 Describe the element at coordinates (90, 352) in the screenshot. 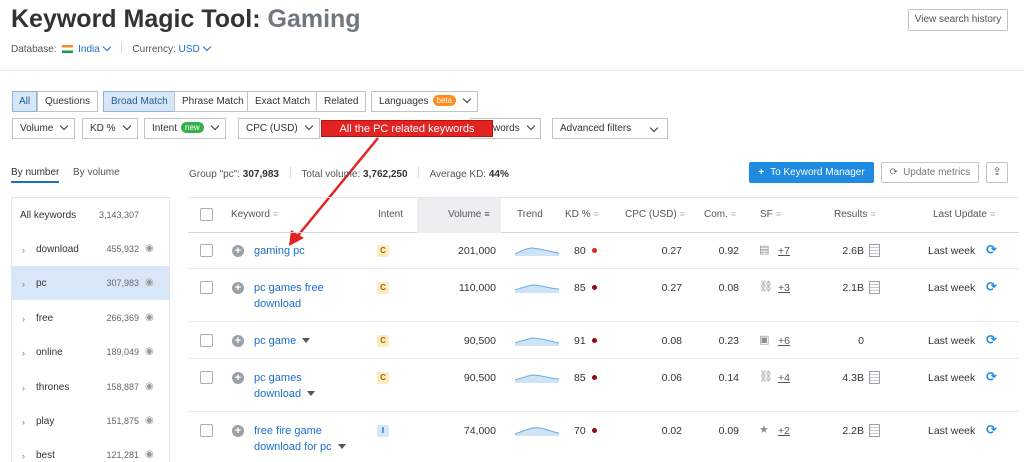

I see `sidebar-item-online: › online 189,049 ◉` at that location.